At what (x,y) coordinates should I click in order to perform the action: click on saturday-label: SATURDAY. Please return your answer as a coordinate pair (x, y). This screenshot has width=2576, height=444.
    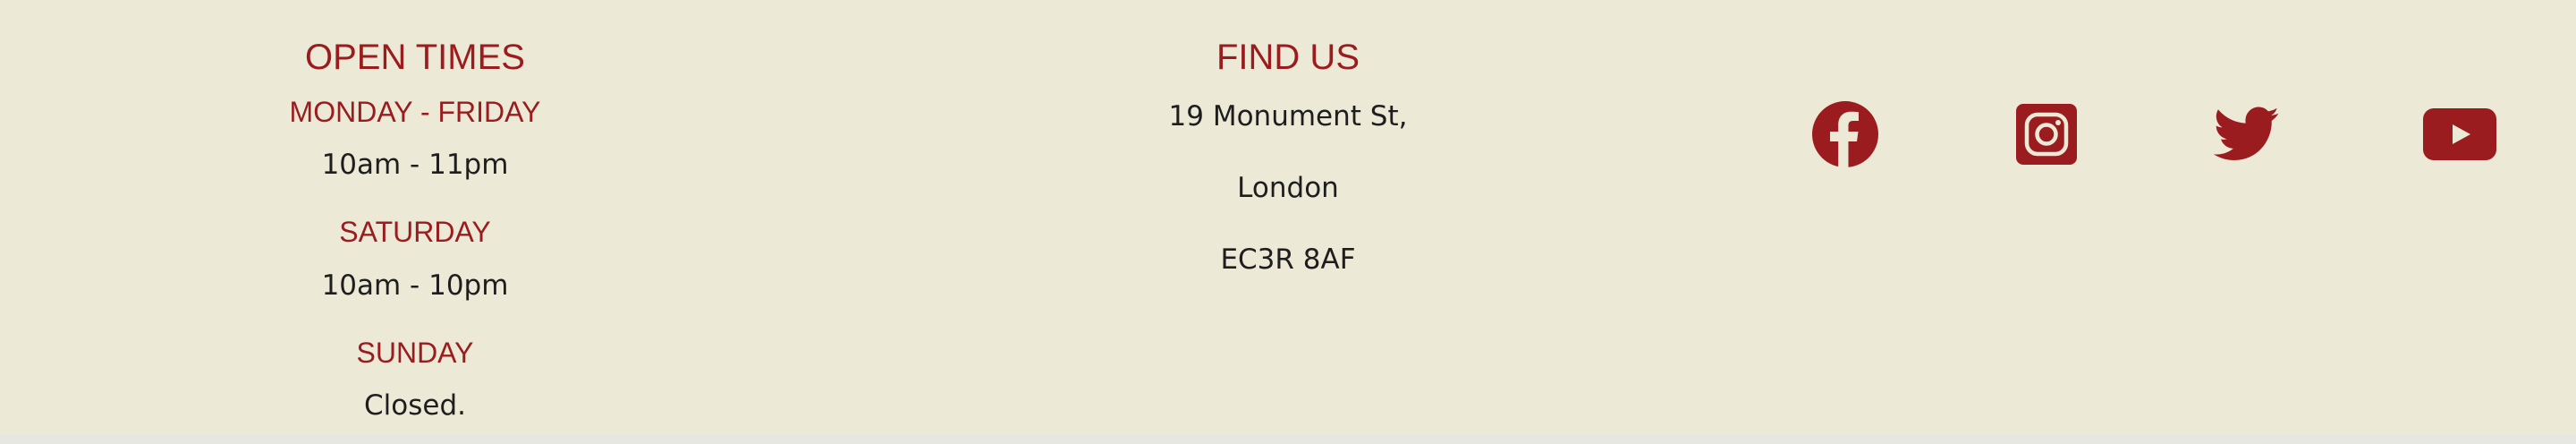
    Looking at the image, I should click on (415, 232).